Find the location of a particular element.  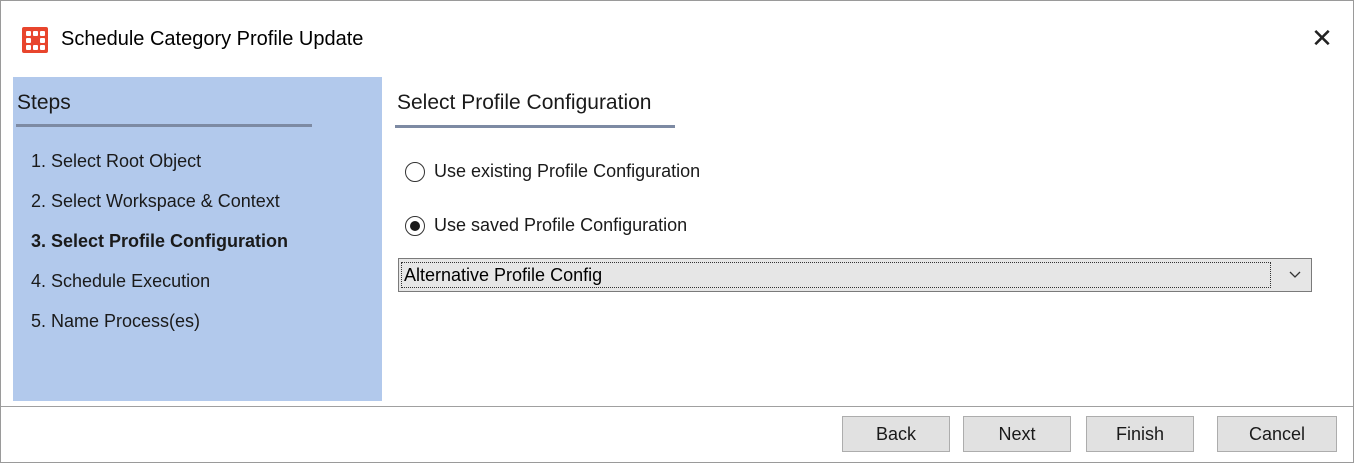

use-existing-config-option: Use existing Profile Configuration is located at coordinates (552, 171).